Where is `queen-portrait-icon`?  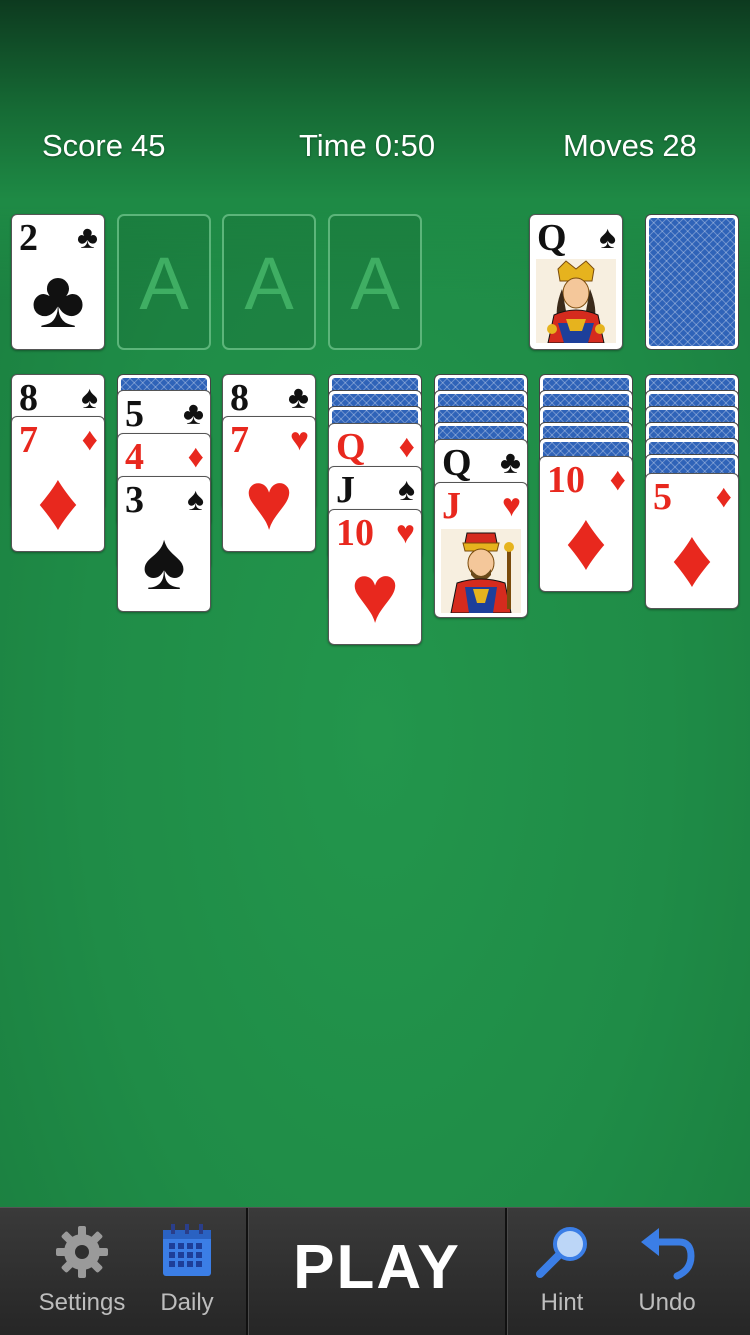 queen-portrait-icon is located at coordinates (576, 301).